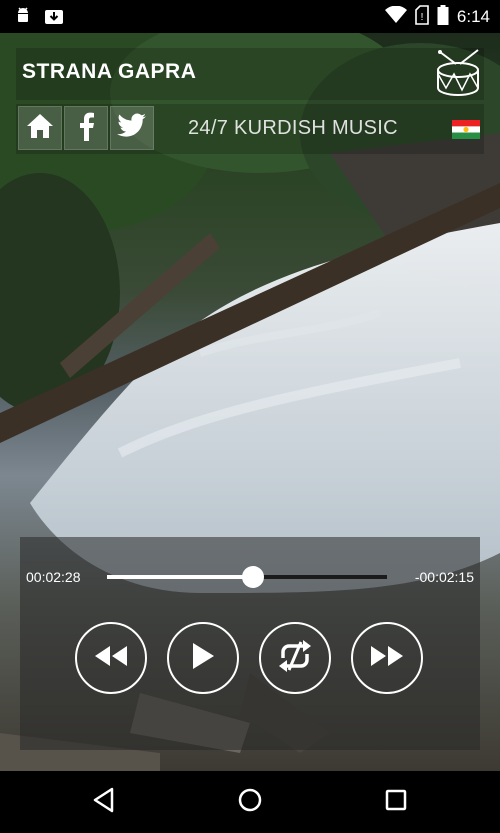 The image size is (500, 833). What do you see at coordinates (395, 16) in the screenshot?
I see `wifi-icon` at bounding box center [395, 16].